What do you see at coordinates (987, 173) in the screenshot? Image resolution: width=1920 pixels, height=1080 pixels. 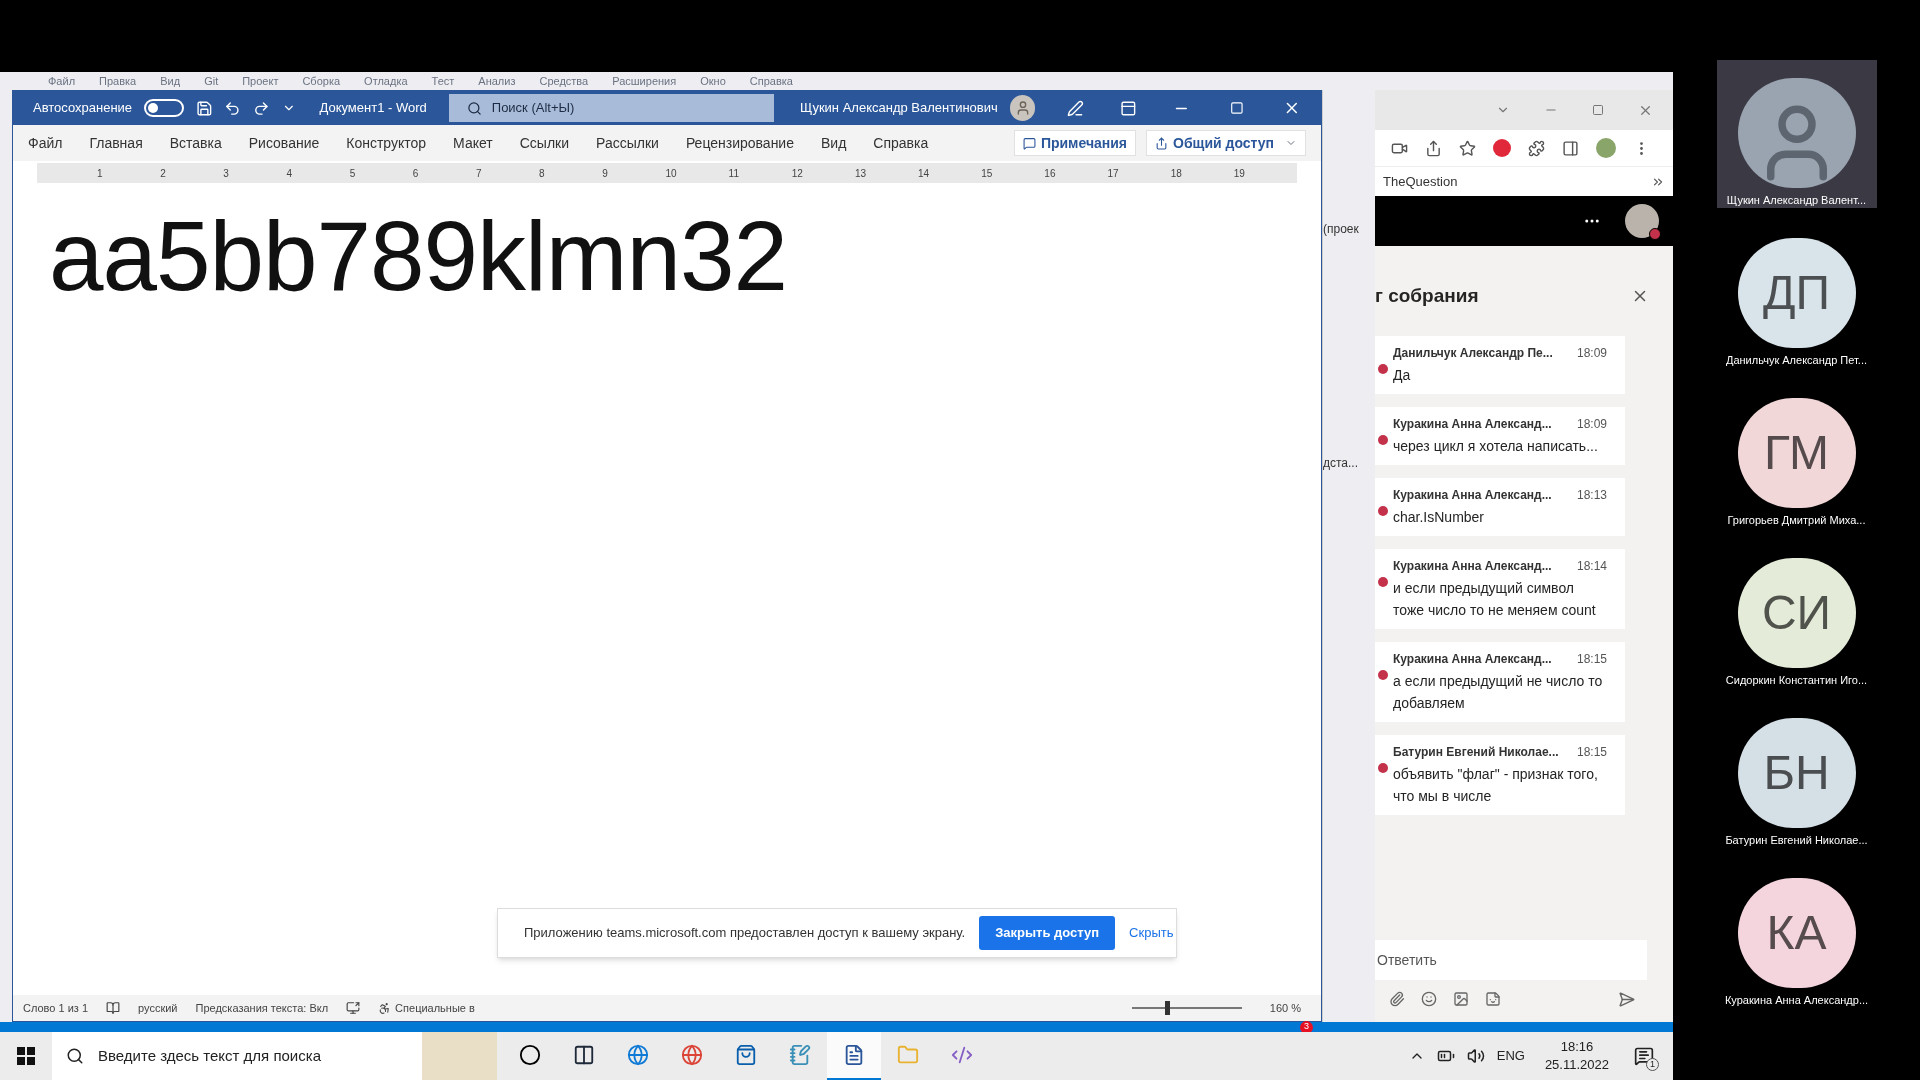 I see `ruler-number: 15` at bounding box center [987, 173].